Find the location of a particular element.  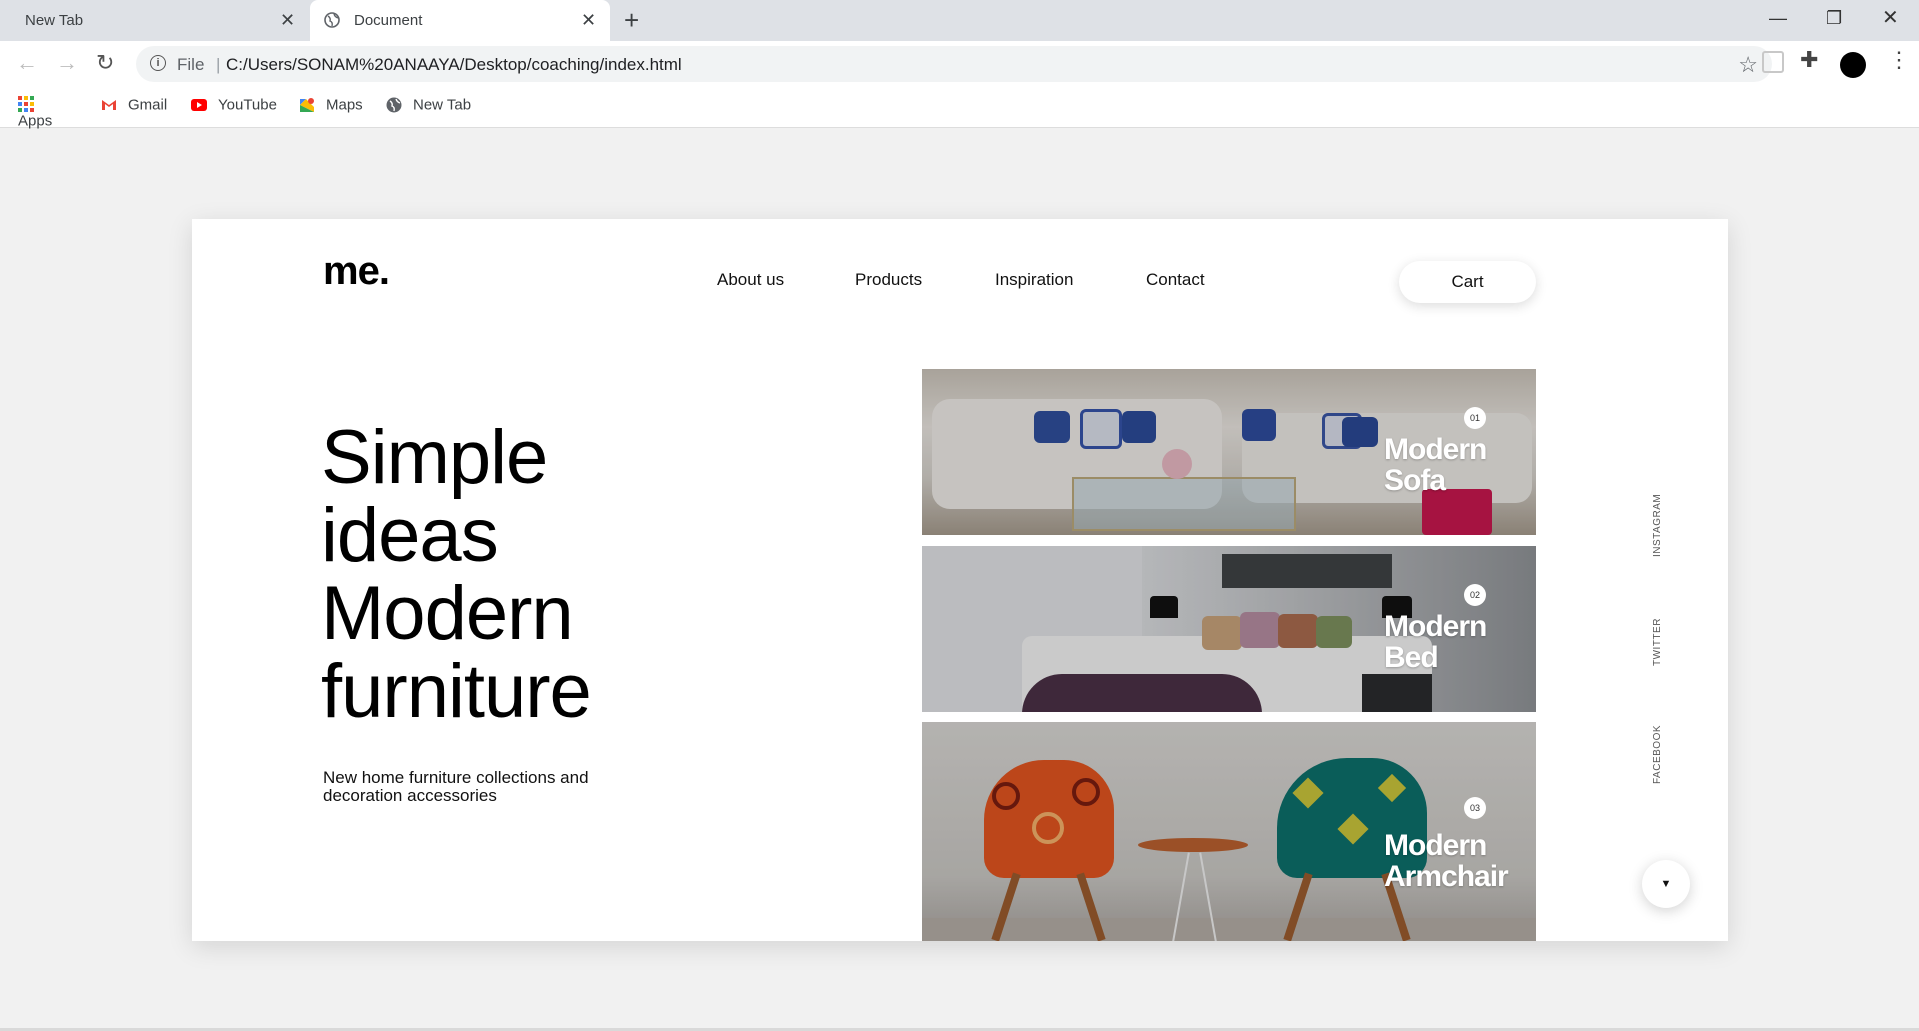

bookmark-youtube: YouTube is located at coordinates (233, 105).